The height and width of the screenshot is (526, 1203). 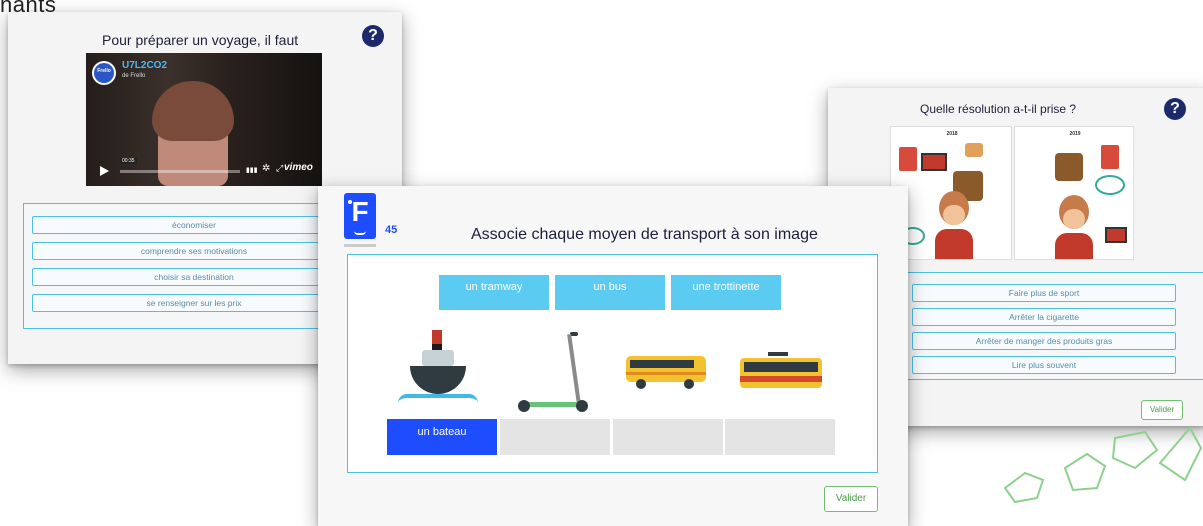 What do you see at coordinates (783, 372) in the screenshot?
I see `tram-icon` at bounding box center [783, 372].